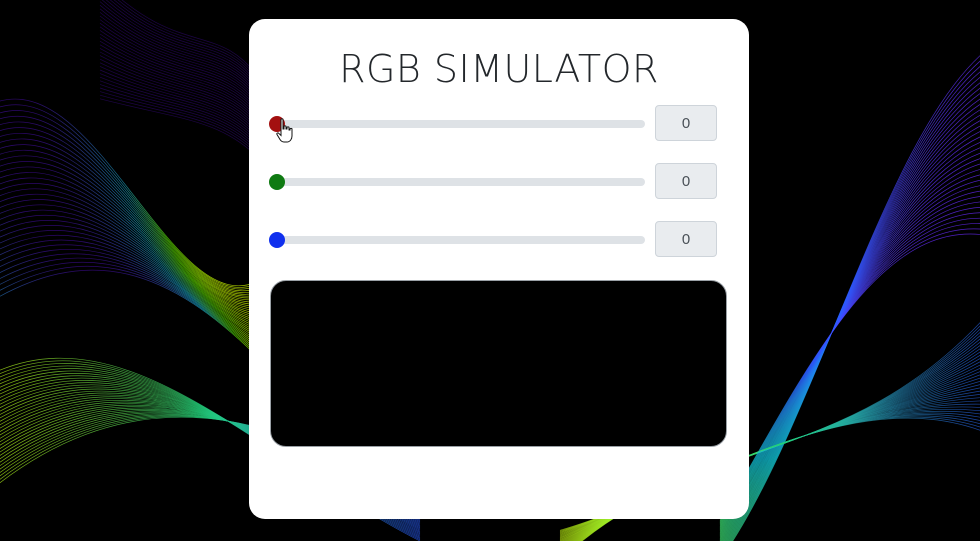 This screenshot has height=541, width=980. Describe the element at coordinates (461, 240) in the screenshot. I see `blue-slider-track` at that location.